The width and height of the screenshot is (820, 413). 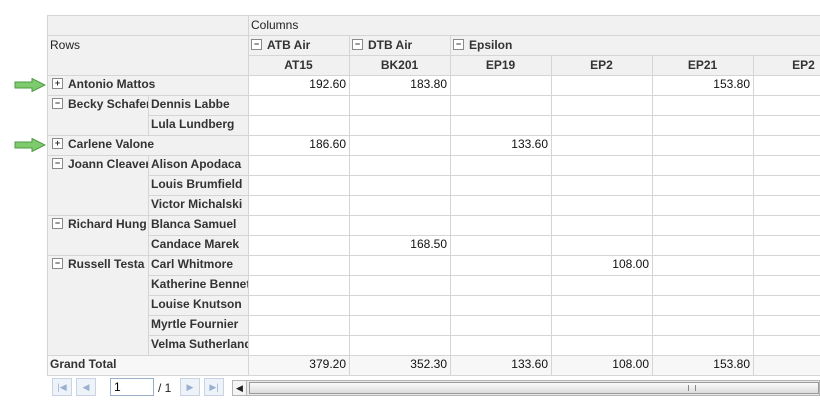 What do you see at coordinates (165, 388) in the screenshot?
I see `page-total-label: / 1` at bounding box center [165, 388].